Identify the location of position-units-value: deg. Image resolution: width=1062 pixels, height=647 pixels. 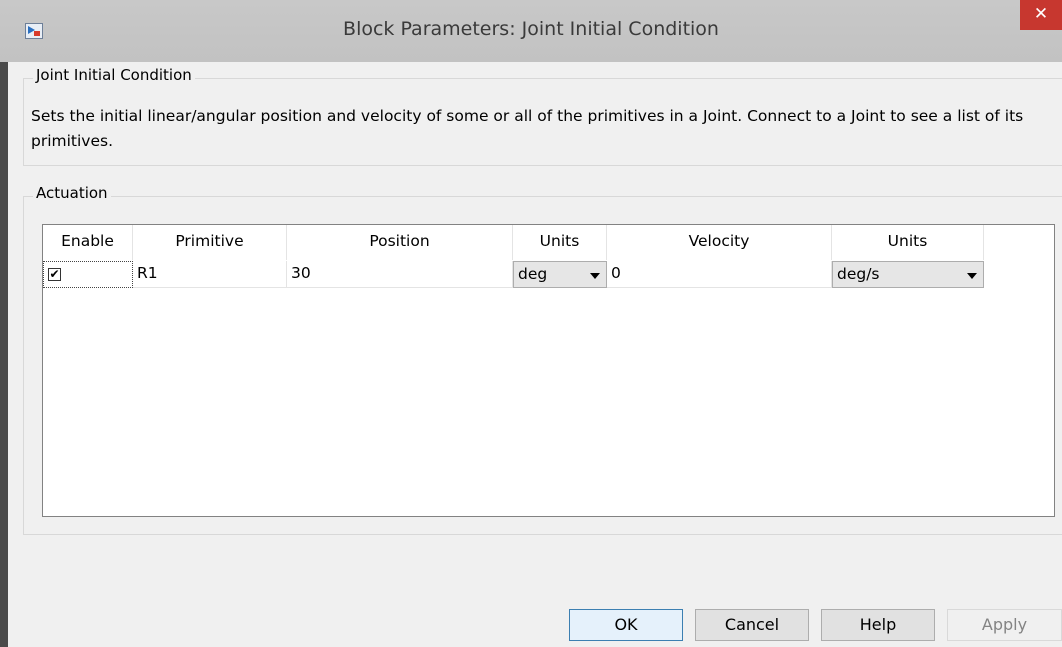
(533, 274).